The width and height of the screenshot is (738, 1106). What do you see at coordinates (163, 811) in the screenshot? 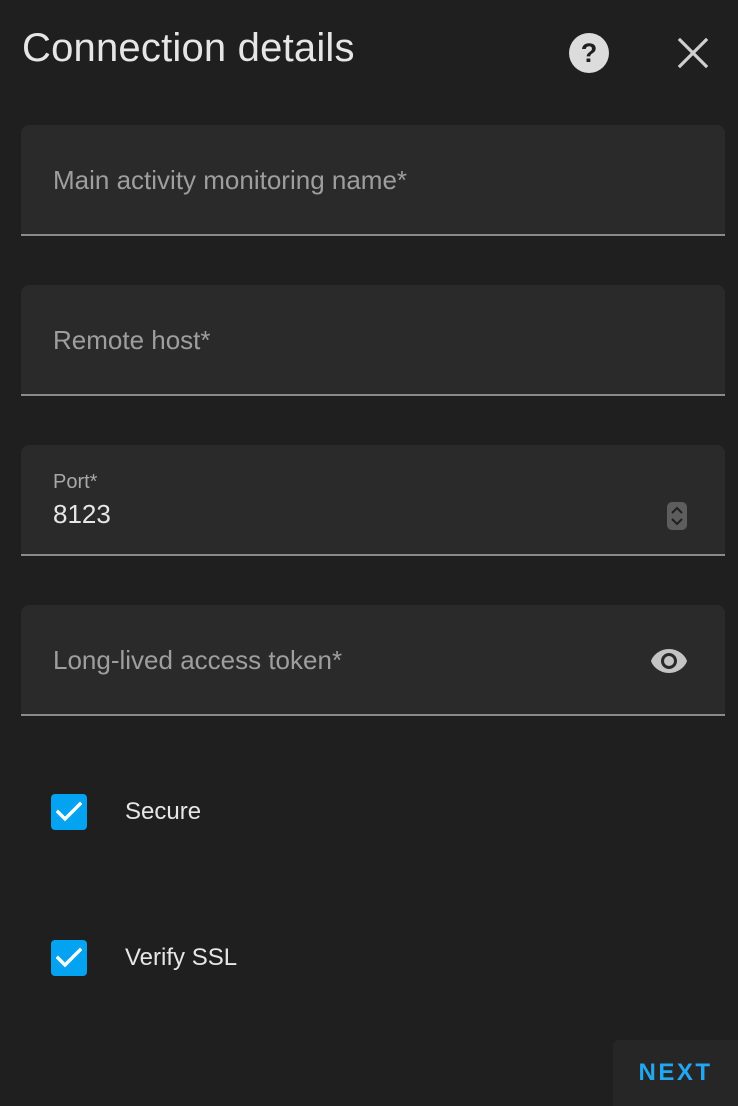
I see `secure-label: Secure` at bounding box center [163, 811].